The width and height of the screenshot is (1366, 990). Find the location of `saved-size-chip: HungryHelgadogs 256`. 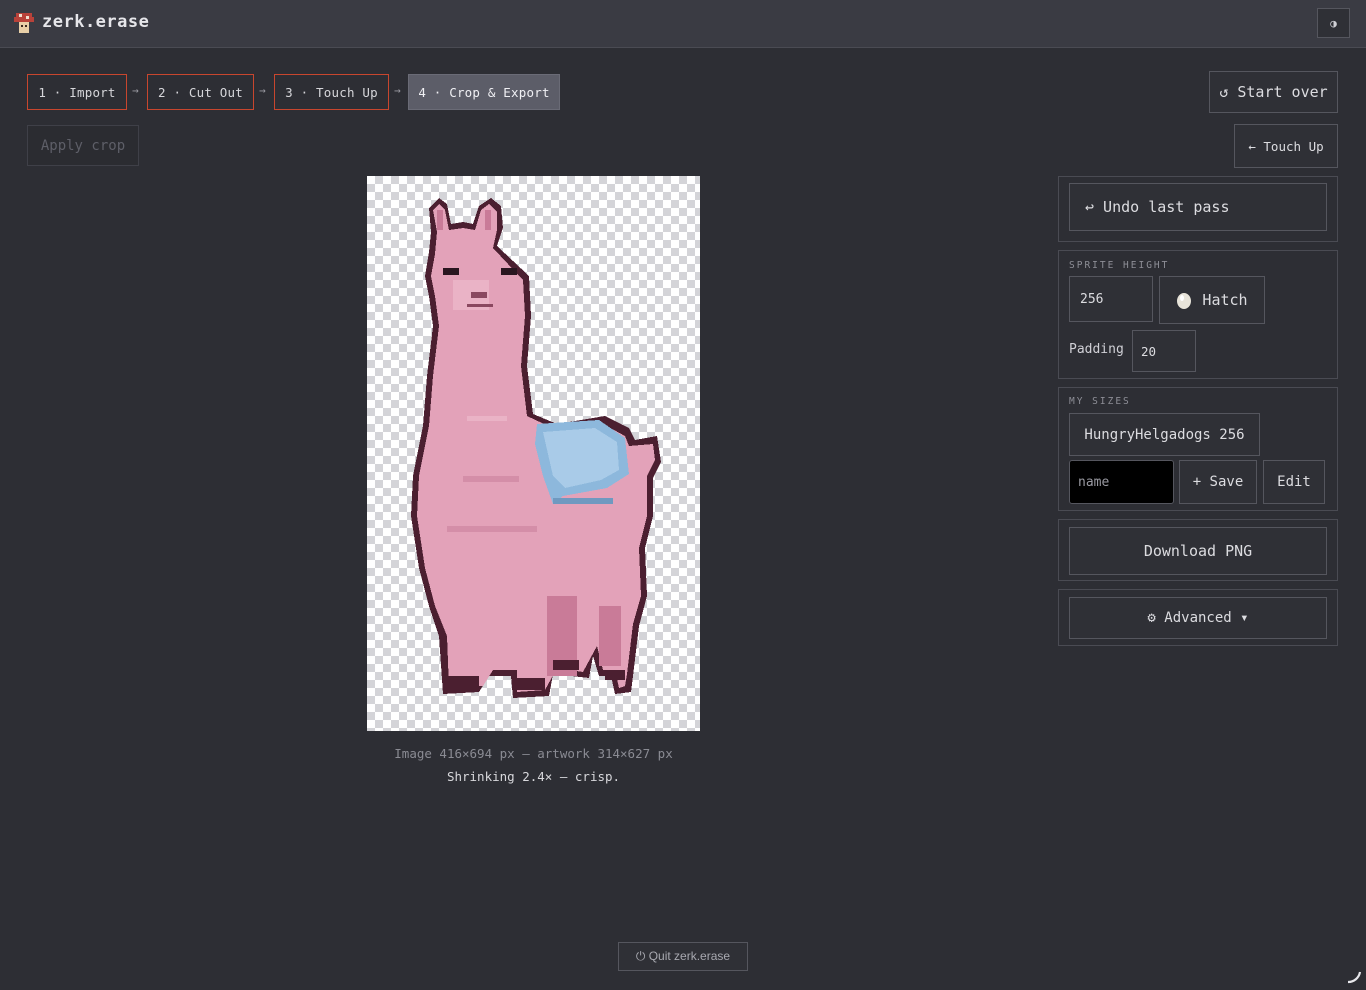

saved-size-chip: HungryHelgadogs 256 is located at coordinates (1164, 434).